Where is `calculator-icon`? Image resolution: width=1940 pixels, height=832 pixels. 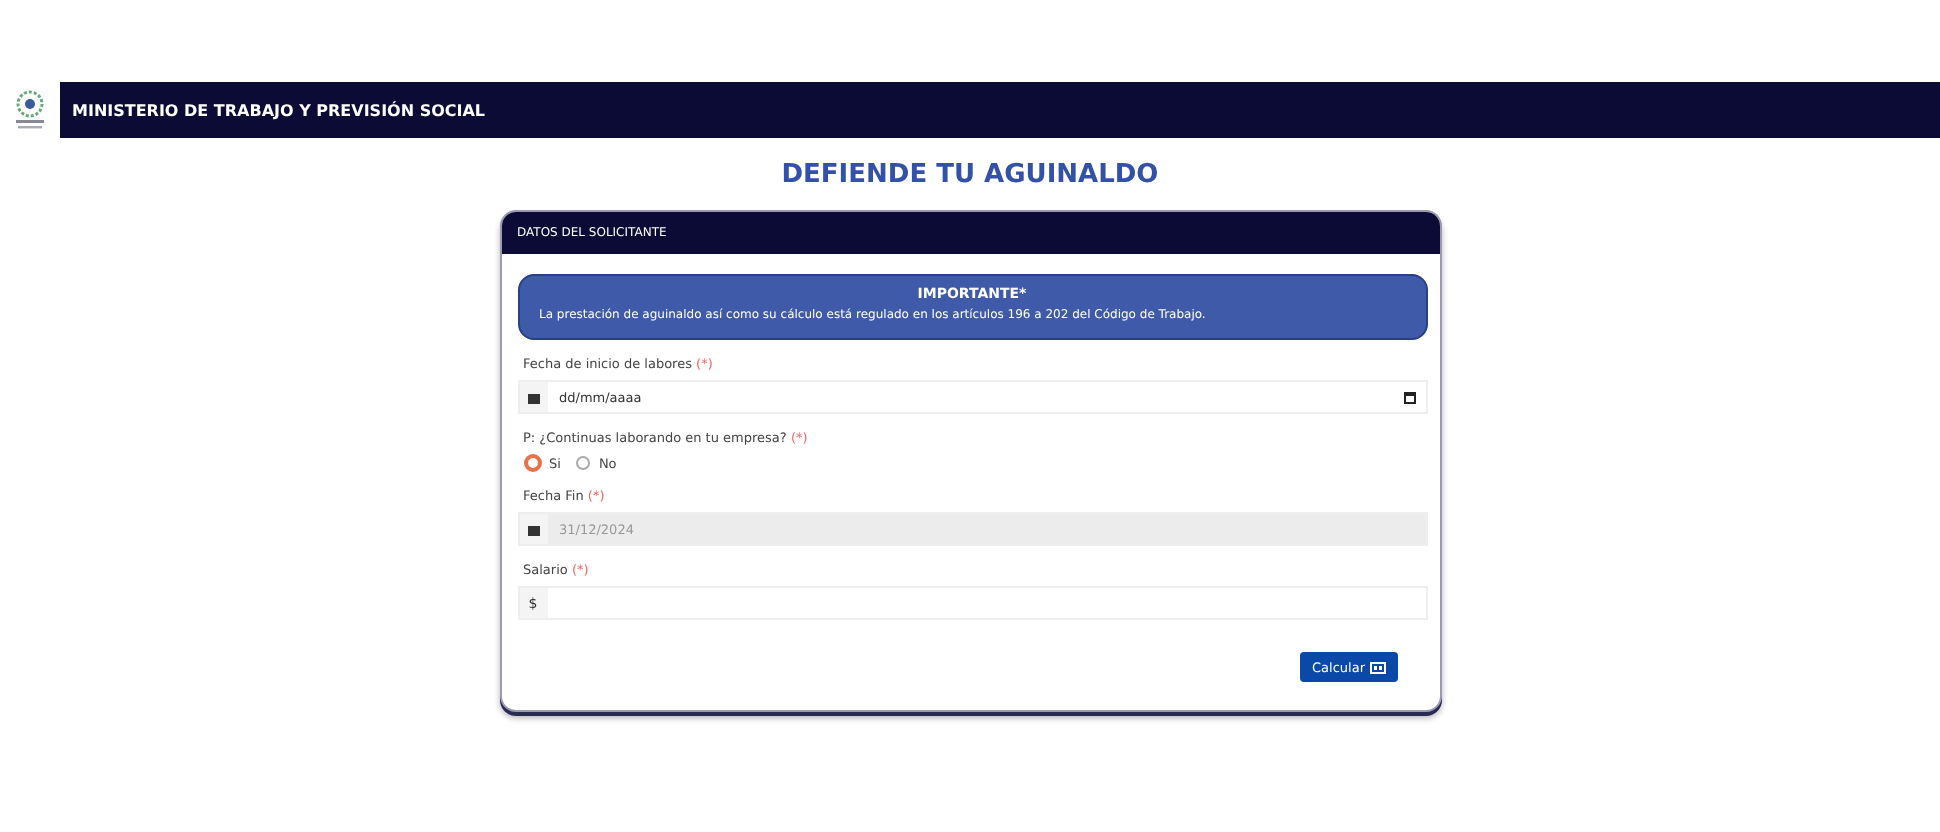 calculator-icon is located at coordinates (1377, 667).